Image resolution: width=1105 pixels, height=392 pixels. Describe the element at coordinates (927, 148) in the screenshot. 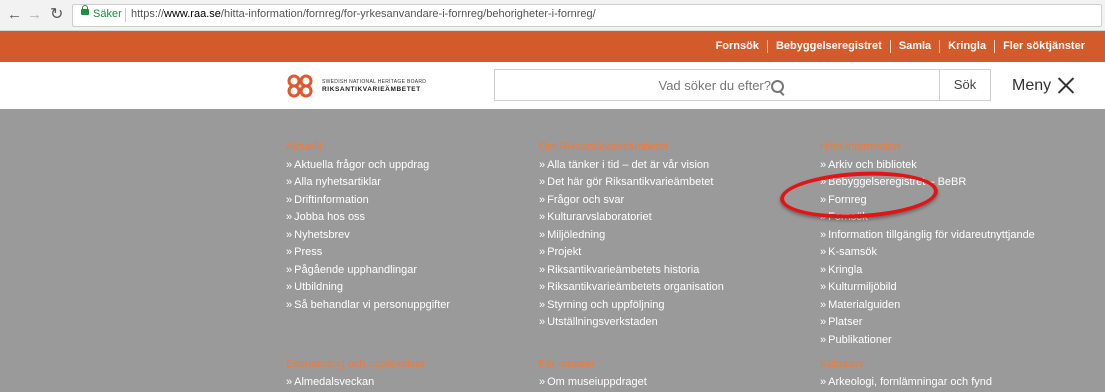

I see `menu-heading: Hitta information` at that location.